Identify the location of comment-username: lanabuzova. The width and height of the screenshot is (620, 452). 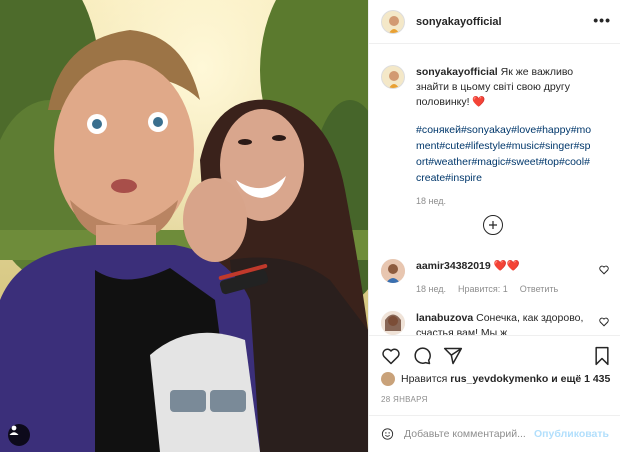
(444, 318).